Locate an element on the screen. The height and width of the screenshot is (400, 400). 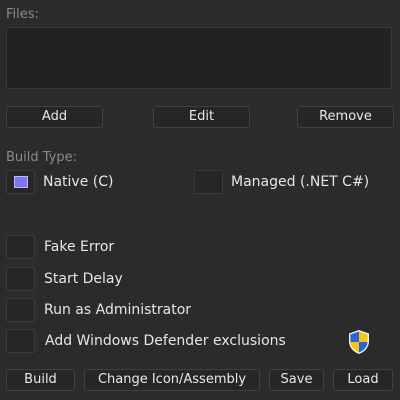
defender-exclusions-label: Add Windows Defender exclusions is located at coordinates (165, 341).